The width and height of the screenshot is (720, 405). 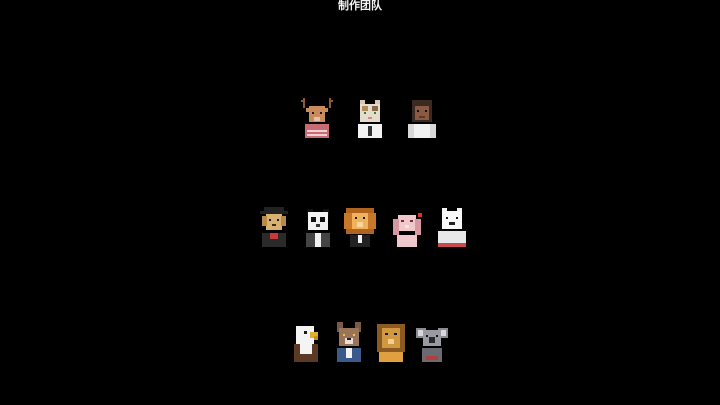 I want to click on cat-avatar-icon, so click(x=370, y=118).